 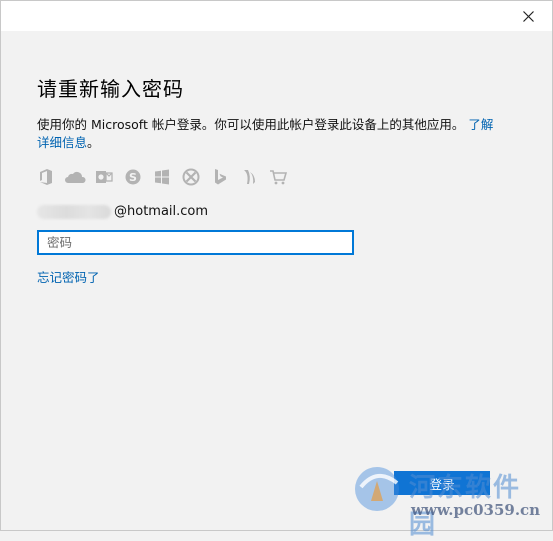 I want to click on account-email: @hotmail.com, so click(x=161, y=211).